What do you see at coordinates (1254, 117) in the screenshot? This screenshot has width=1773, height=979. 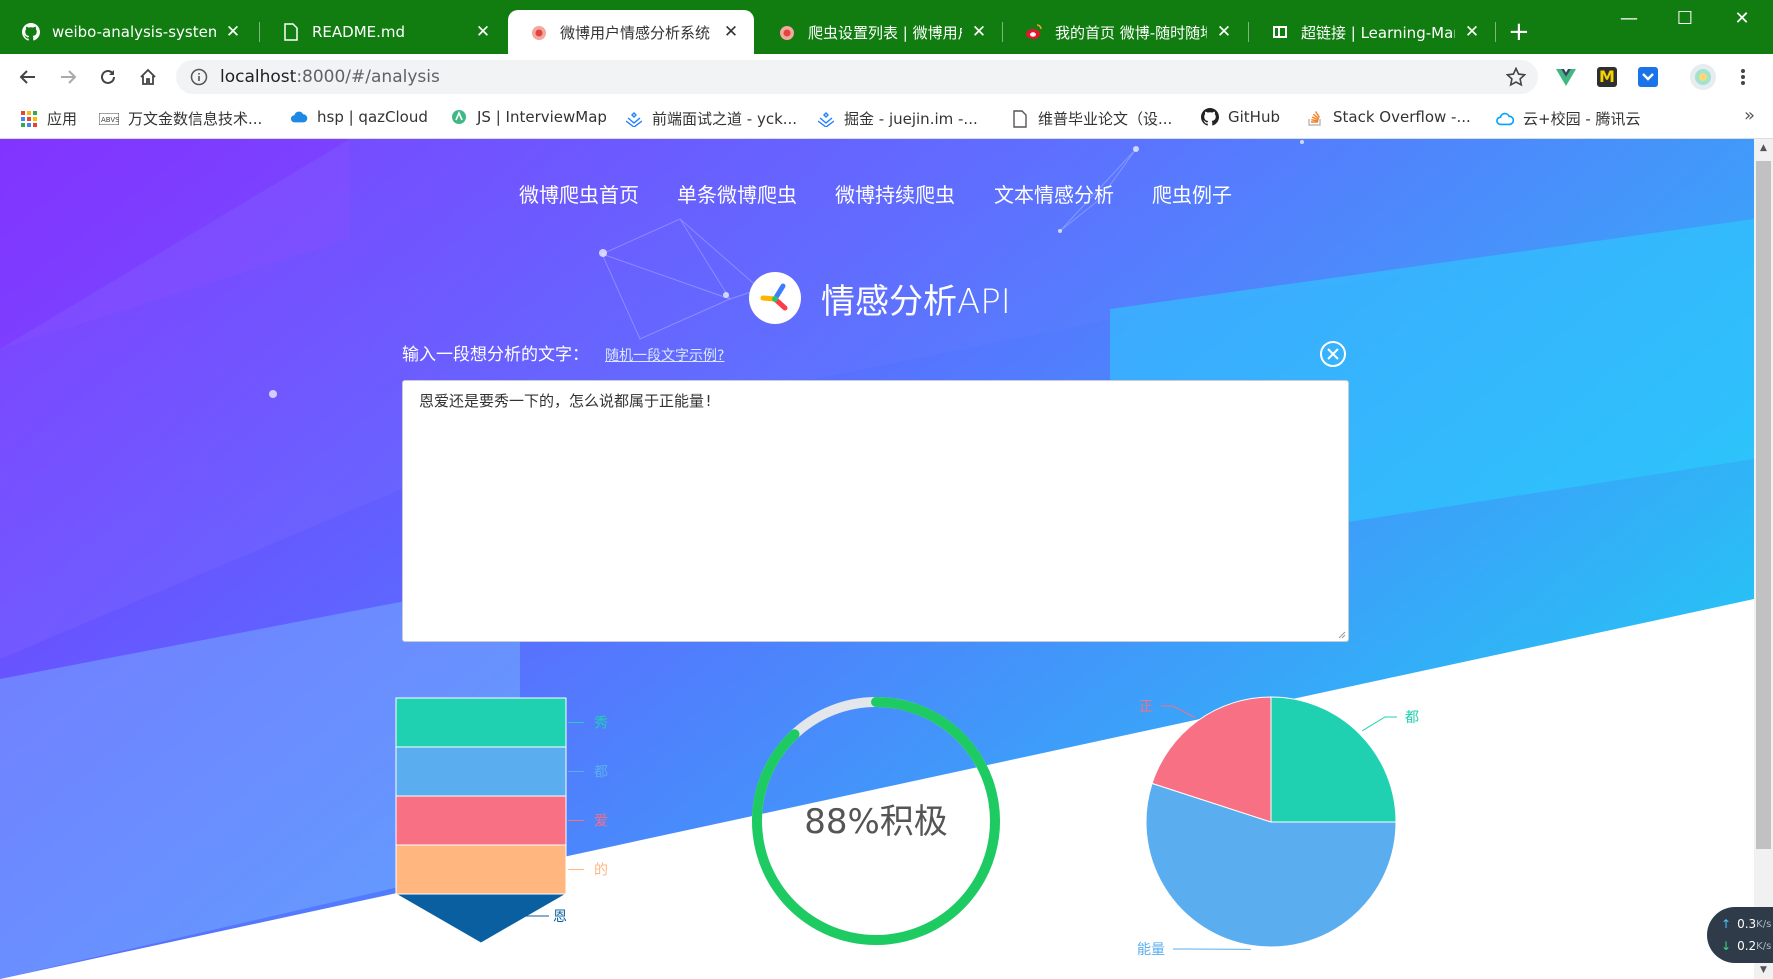 I see `bookmark-label: GitHub` at bounding box center [1254, 117].